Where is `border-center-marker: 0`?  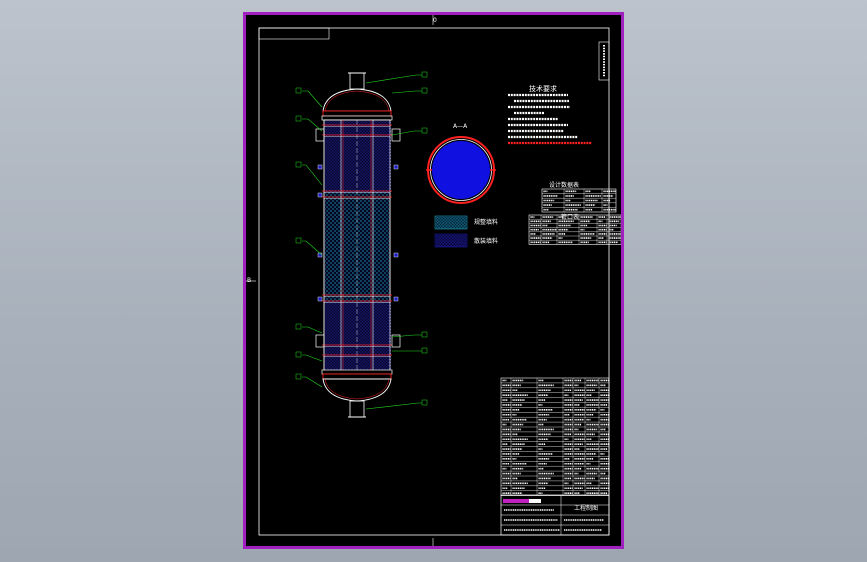 border-center-marker: 0 is located at coordinates (435, 20).